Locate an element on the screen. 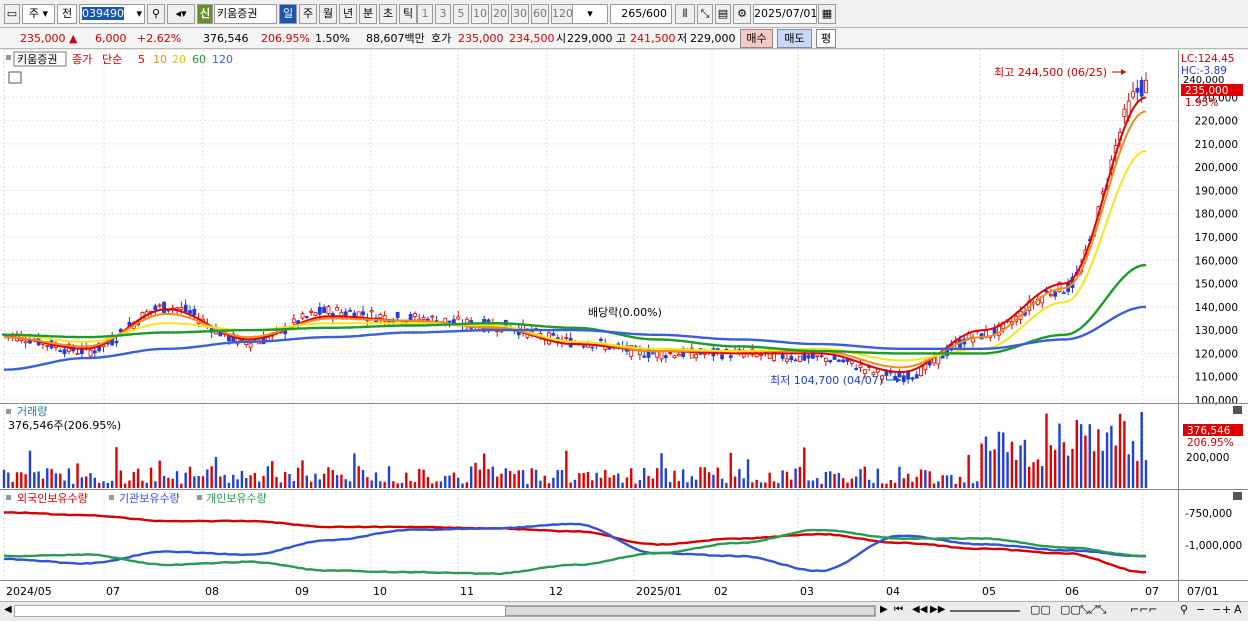 The image size is (1248, 621). interval-button-1: 3 is located at coordinates (443, 14).